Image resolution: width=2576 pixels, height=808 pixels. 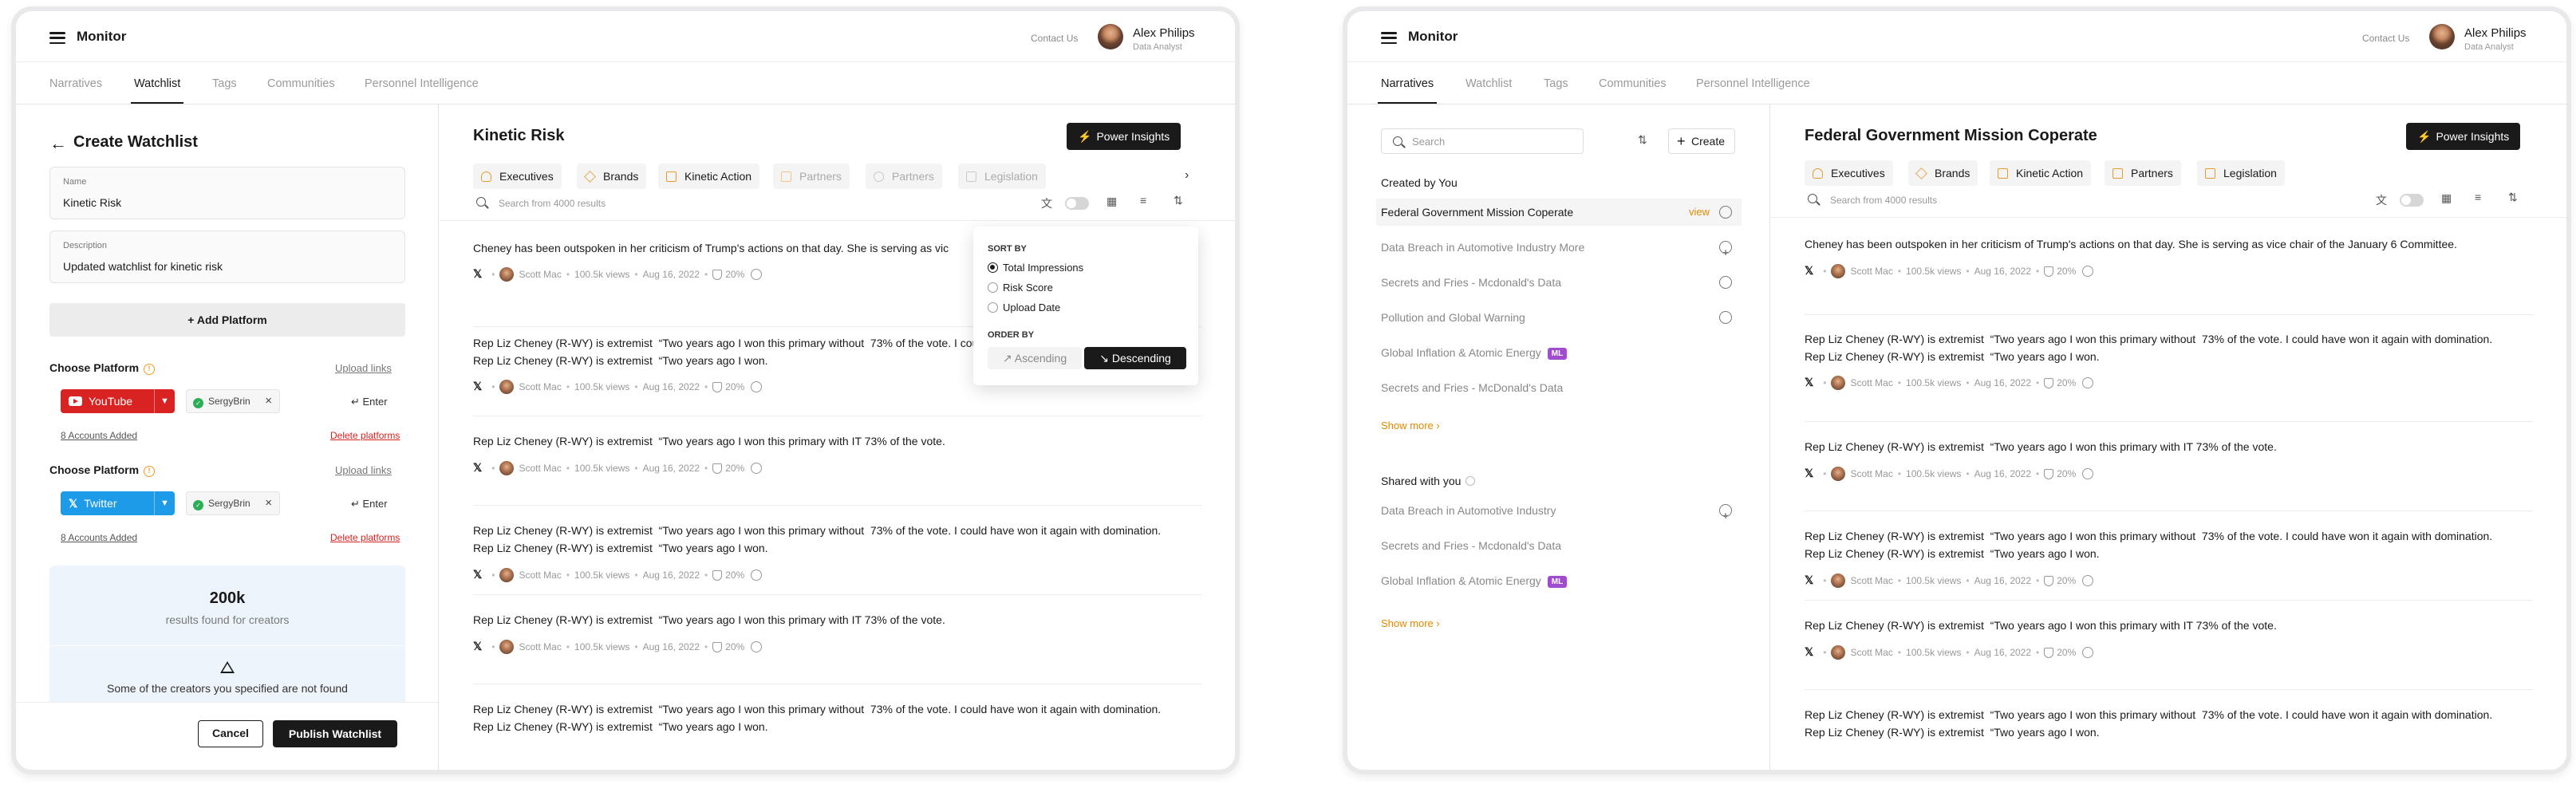 I want to click on circle-icon, so click(x=1726, y=282).